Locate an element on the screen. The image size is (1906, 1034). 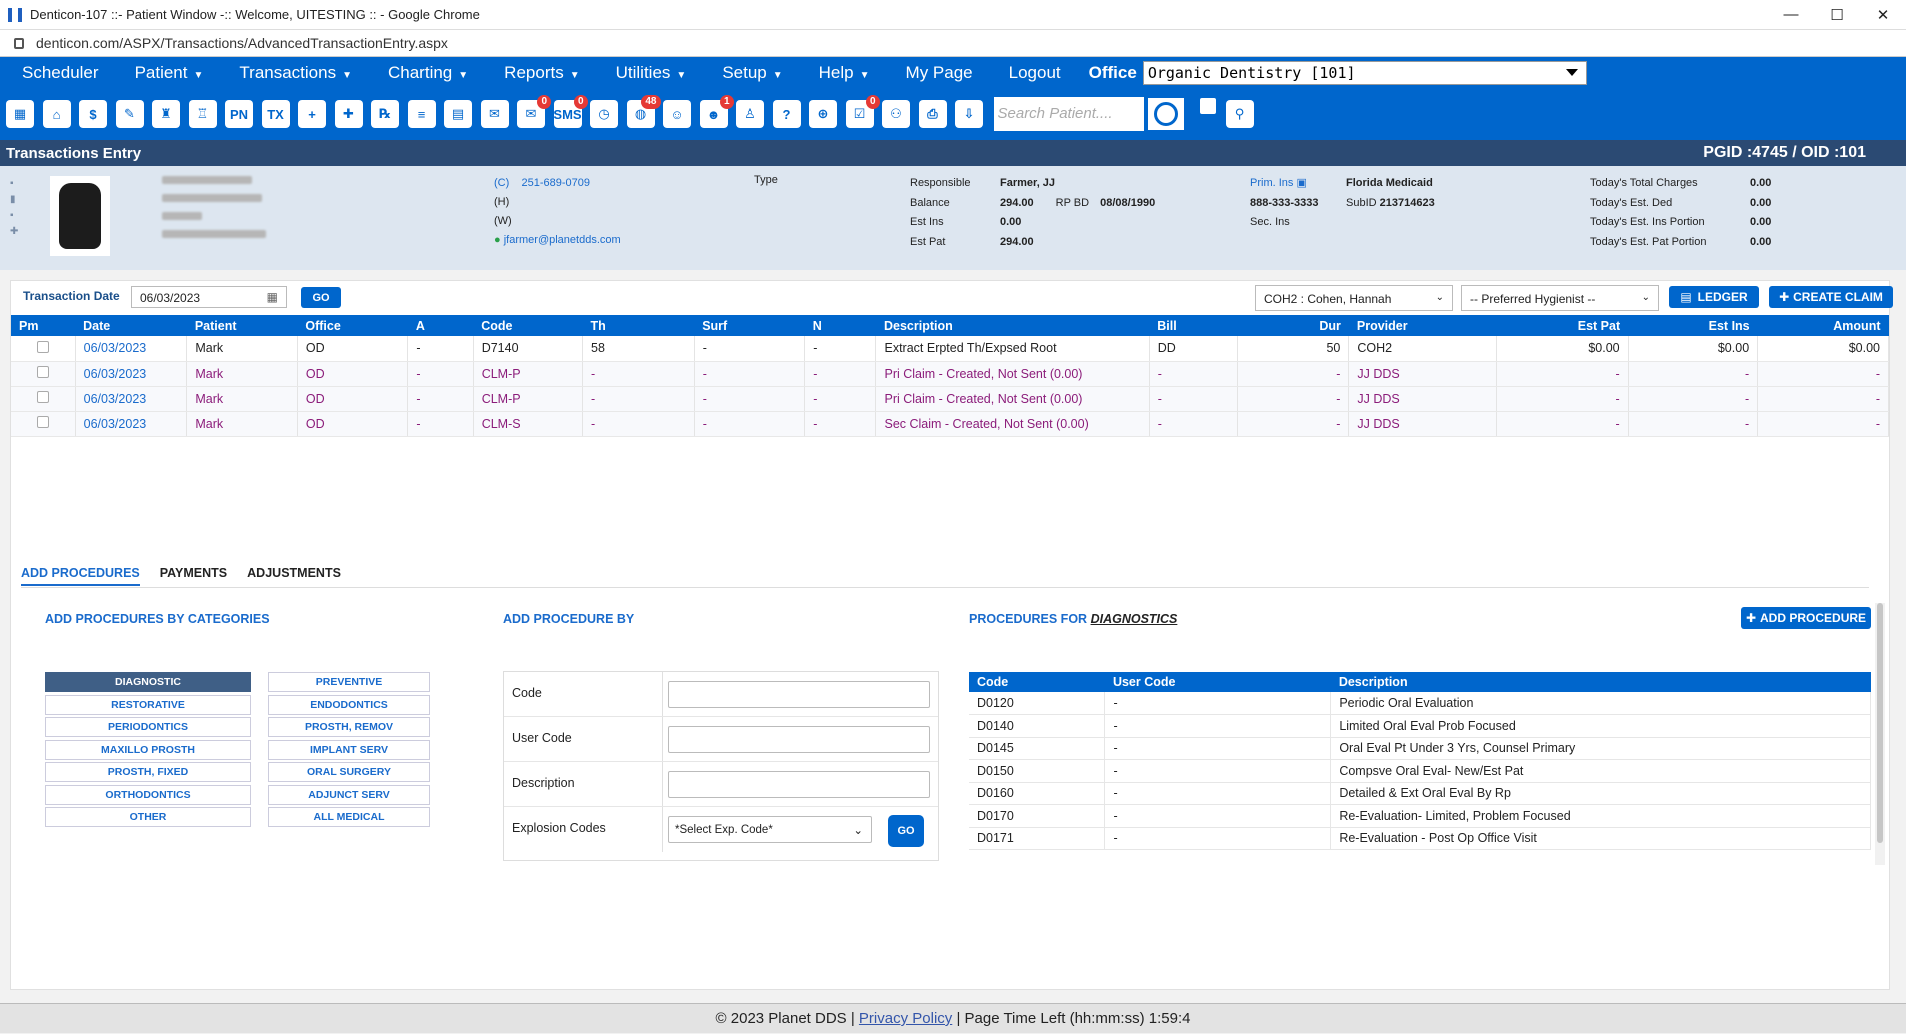
messages-icon: ✉ 0 is located at coordinates (533, 113).